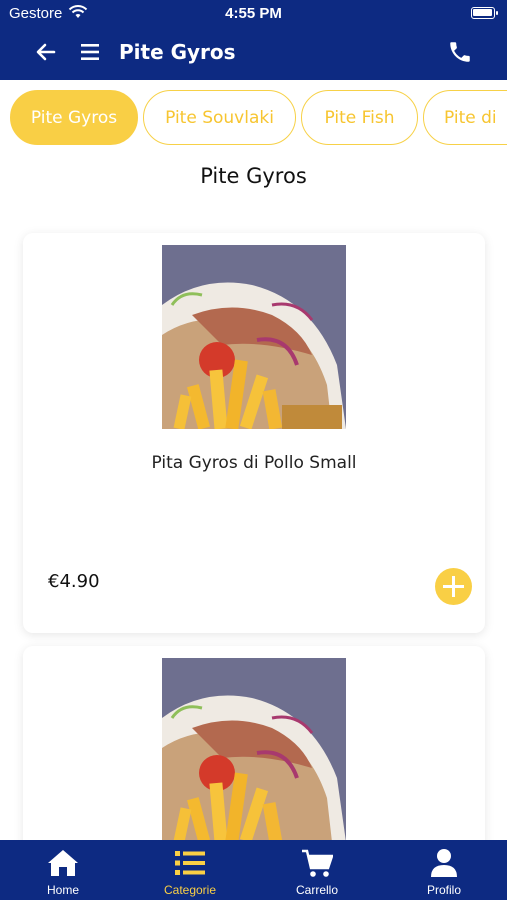 This screenshot has height=900, width=507. I want to click on home-icon, so click(63, 863).